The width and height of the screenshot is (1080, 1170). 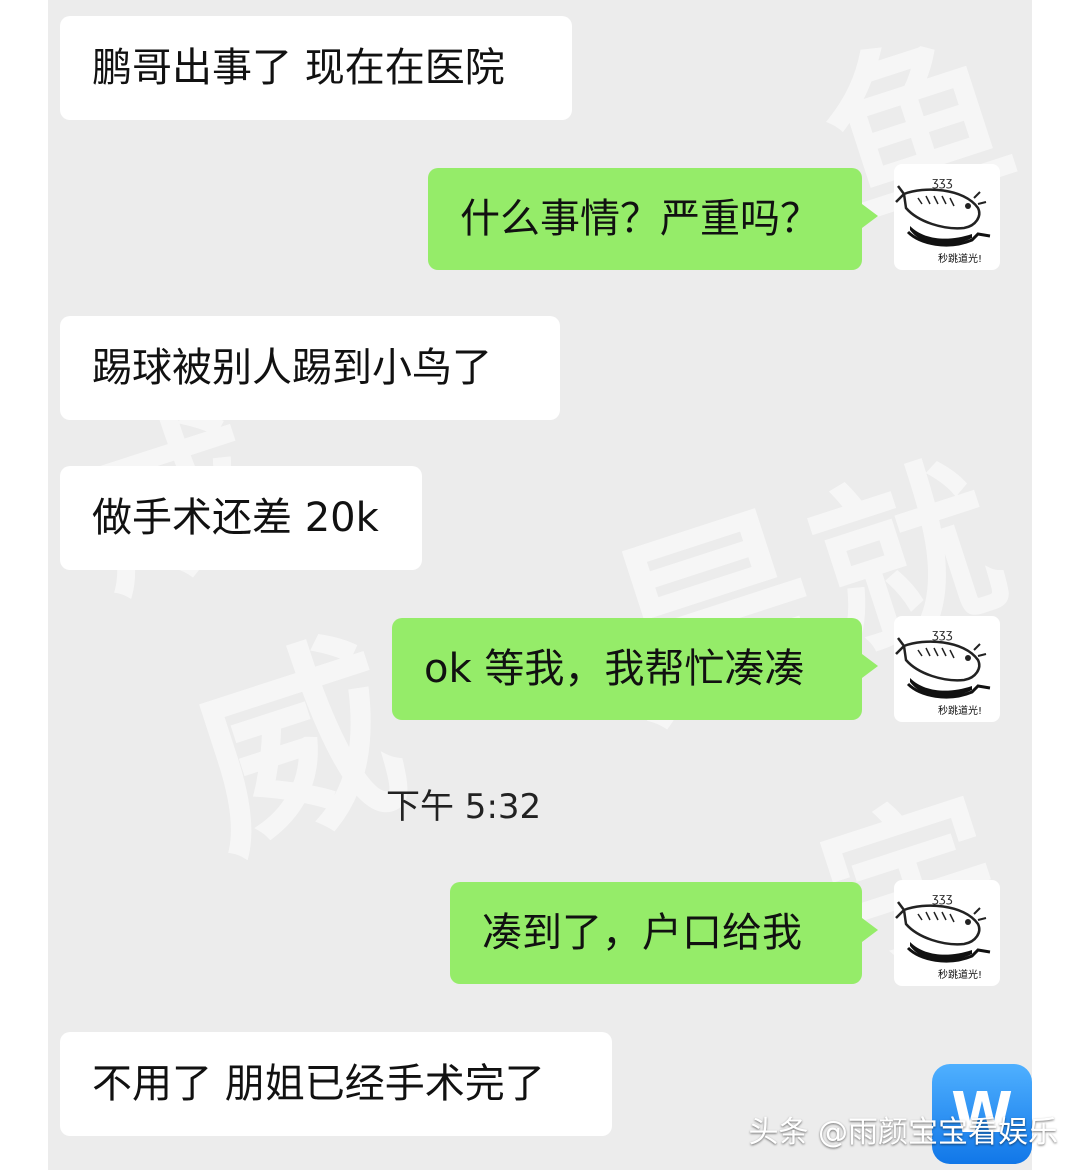 I want to click on message-bubble-incoming: 鹏哥出事了 现在在医院, so click(x=316, y=68).